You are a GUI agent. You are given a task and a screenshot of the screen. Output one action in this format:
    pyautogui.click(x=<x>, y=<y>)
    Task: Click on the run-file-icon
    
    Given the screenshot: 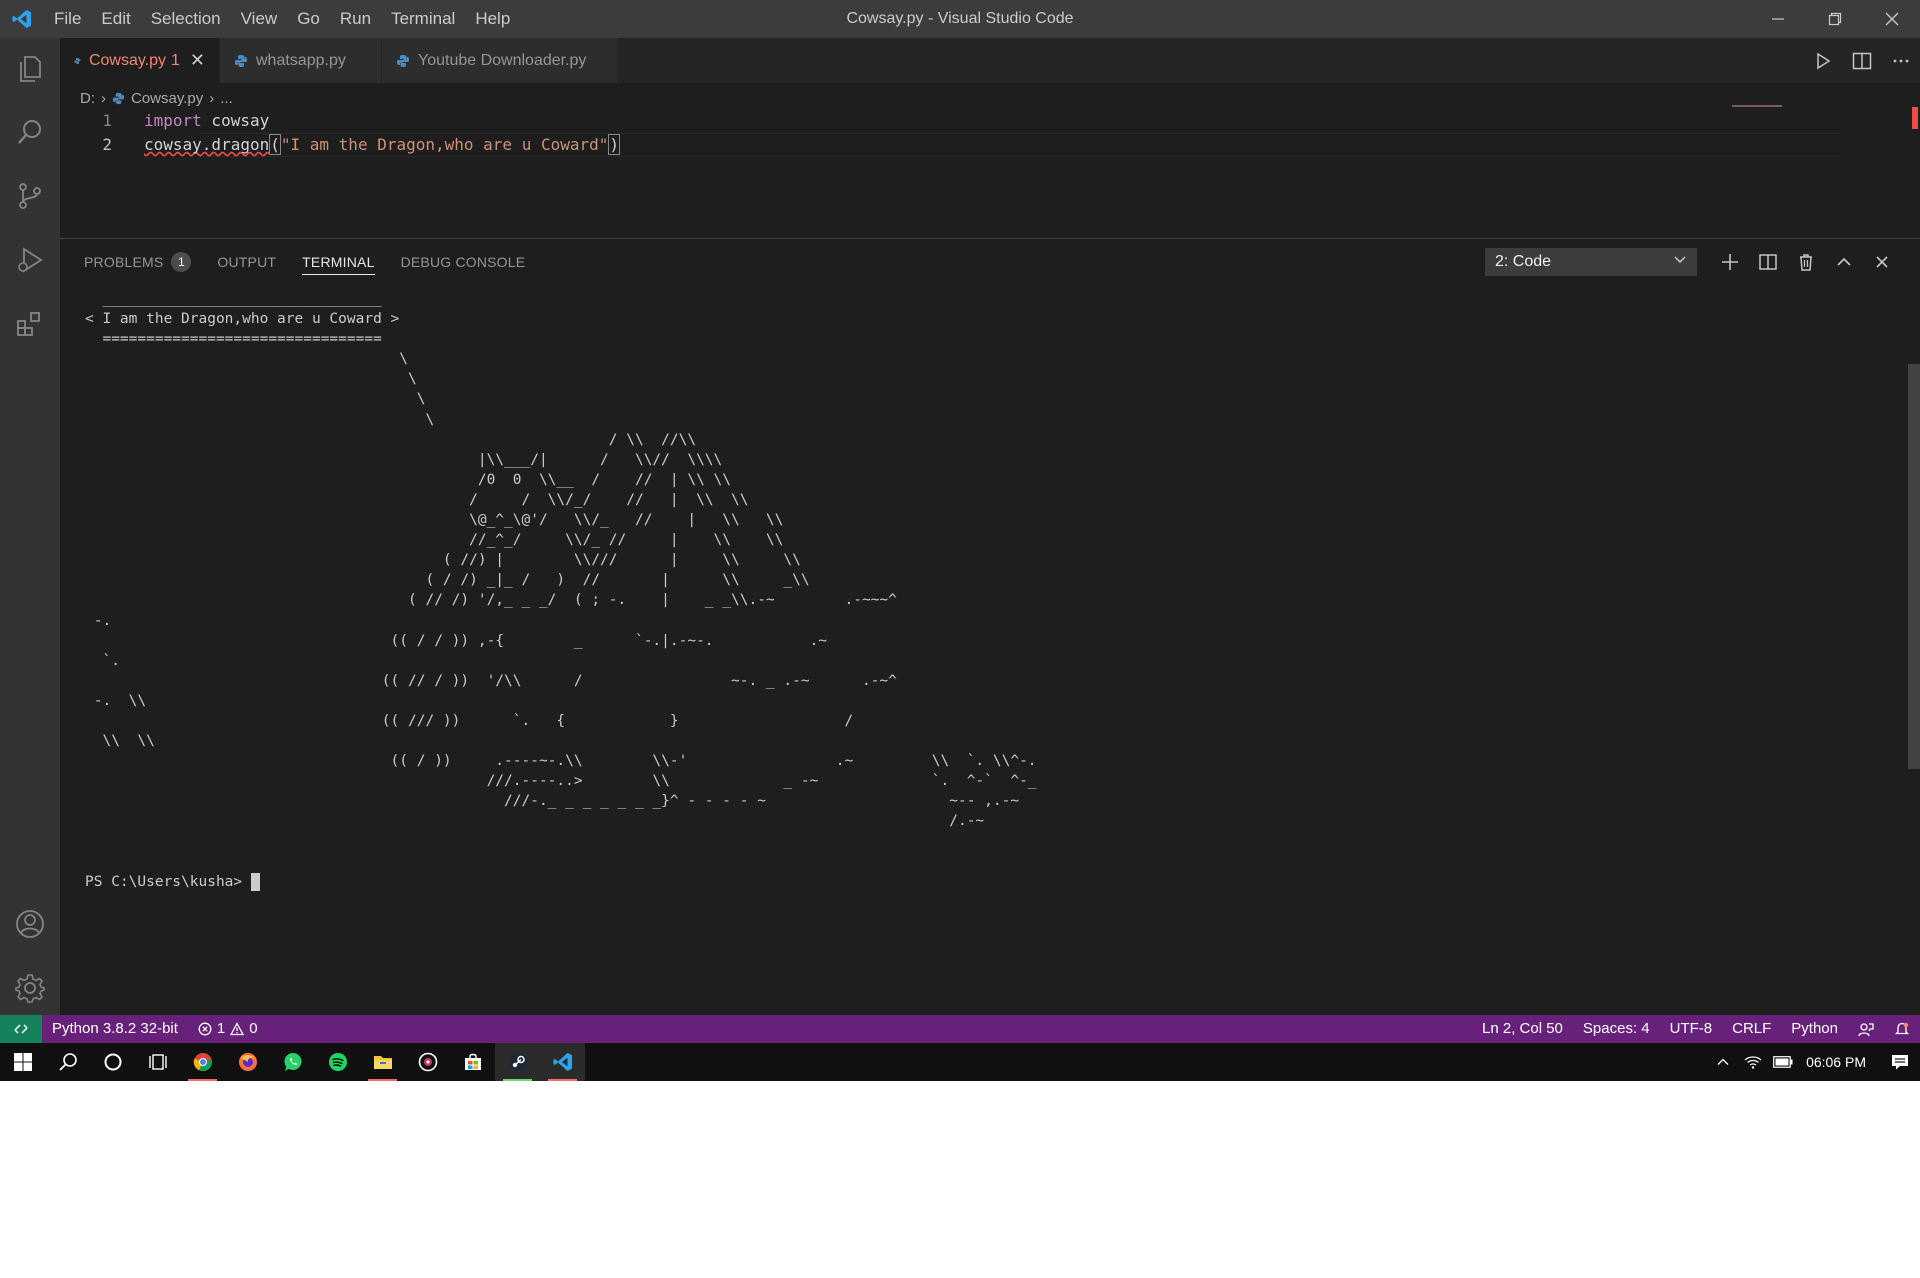 What is the action you would take?
    pyautogui.click(x=1823, y=61)
    